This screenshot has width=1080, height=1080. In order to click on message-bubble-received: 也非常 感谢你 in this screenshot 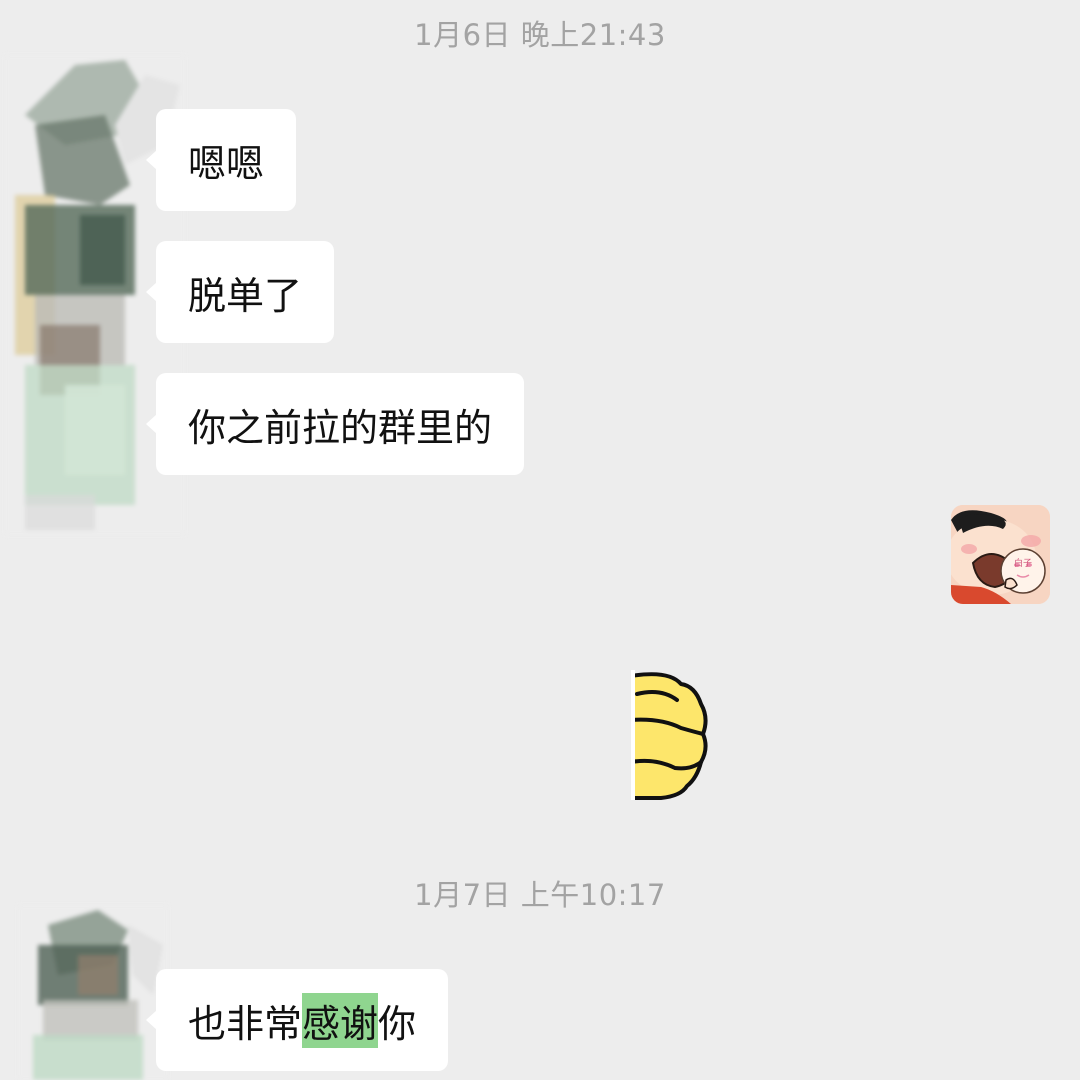, I will do `click(297, 1020)`.